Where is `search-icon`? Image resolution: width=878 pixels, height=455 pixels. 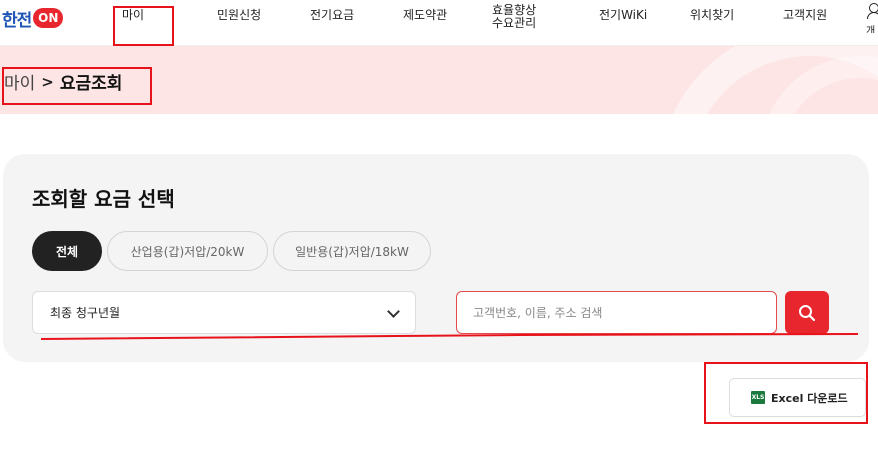 search-icon is located at coordinates (807, 312).